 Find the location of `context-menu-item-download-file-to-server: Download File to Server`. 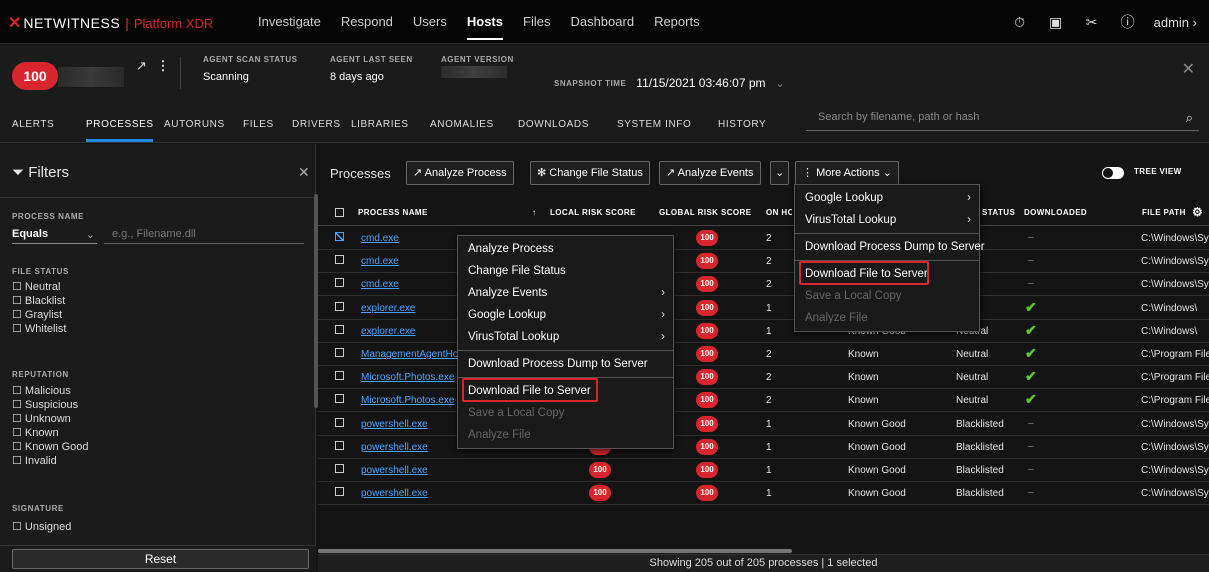

context-menu-item-download-file-to-server: Download File to Server is located at coordinates (565, 390).